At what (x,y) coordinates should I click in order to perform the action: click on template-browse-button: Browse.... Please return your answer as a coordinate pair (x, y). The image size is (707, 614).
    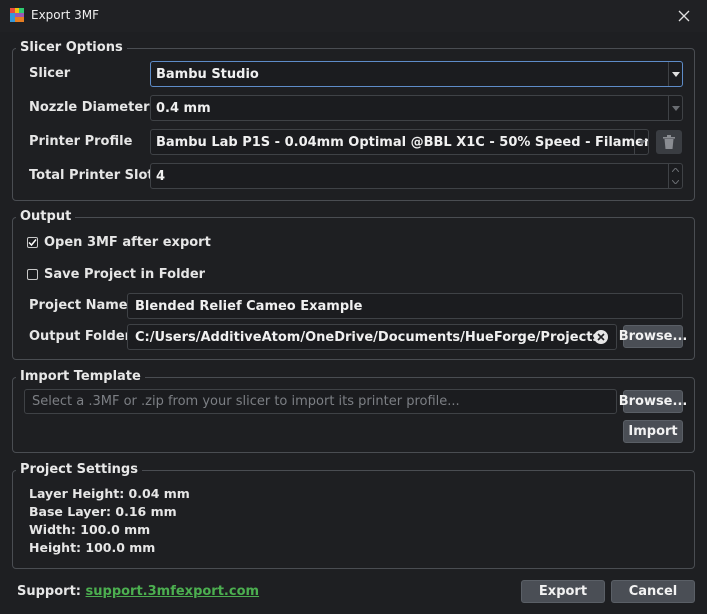
    Looking at the image, I should click on (653, 401).